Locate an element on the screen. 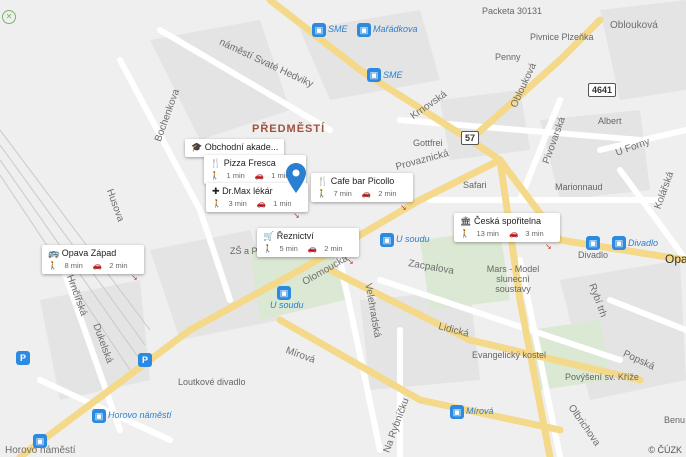  bank-icon: 🏛 is located at coordinates (466, 221).